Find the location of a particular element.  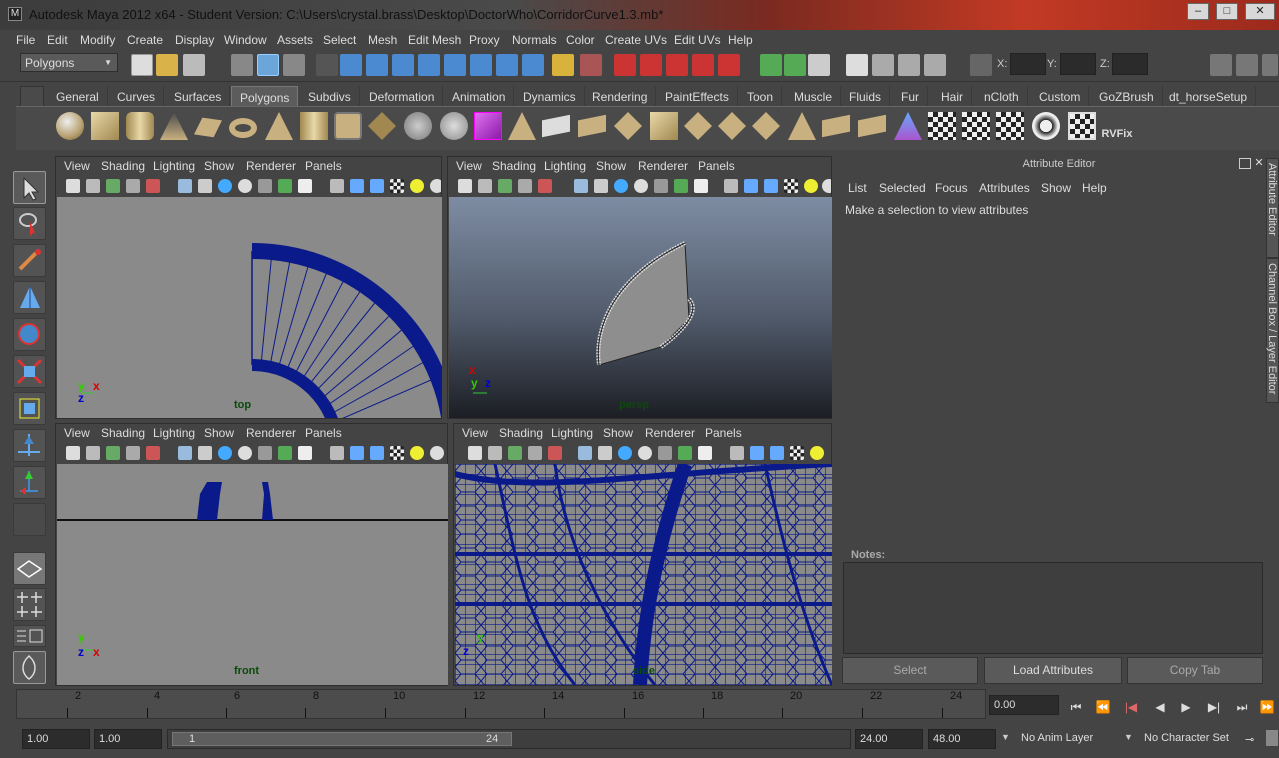

anim-layer-dropdown: No Anim Layer is located at coordinates (1067, 739).